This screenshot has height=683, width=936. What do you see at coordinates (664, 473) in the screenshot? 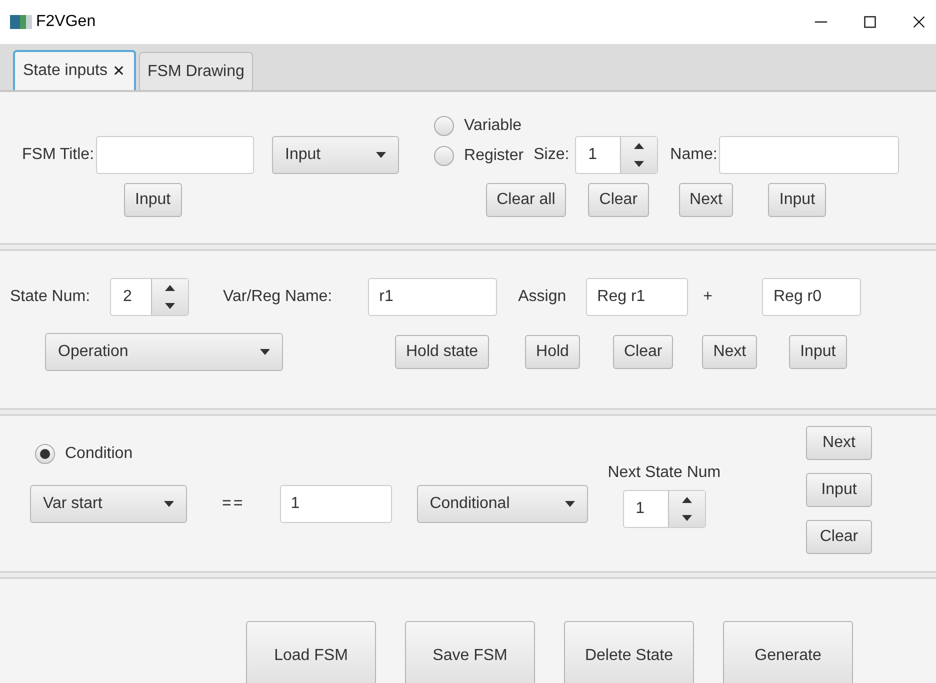
I see `field-label: Next State Num` at bounding box center [664, 473].